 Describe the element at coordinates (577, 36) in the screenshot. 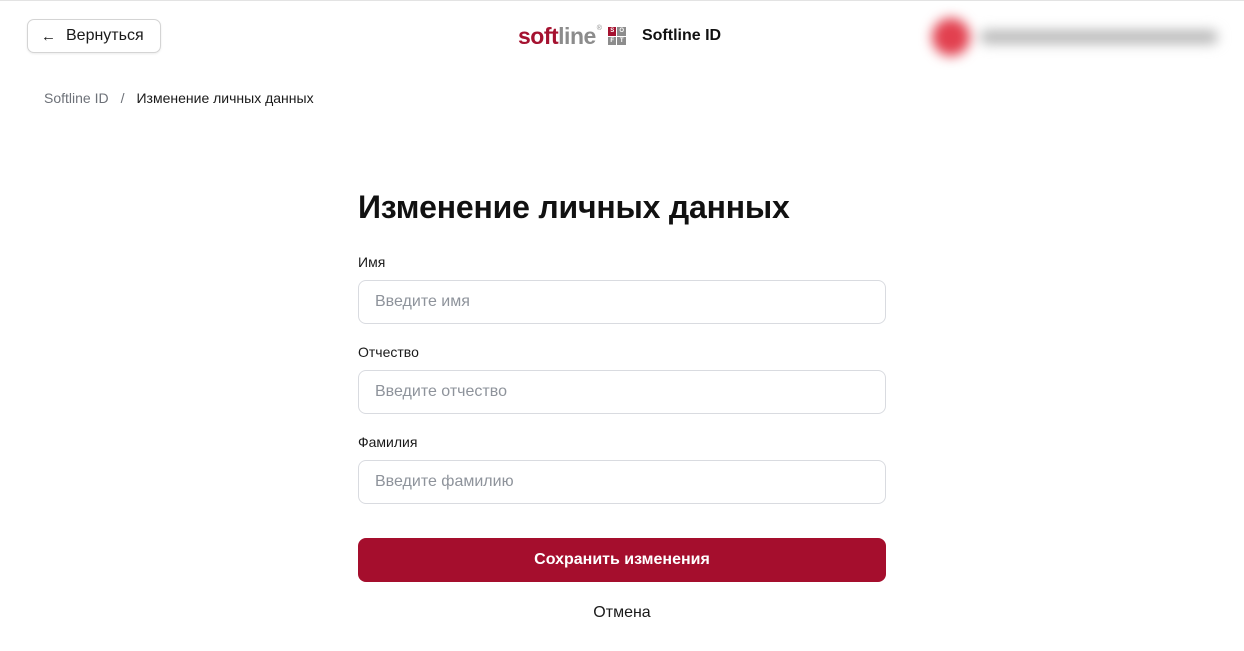

I see `logo-text-line: line` at that location.